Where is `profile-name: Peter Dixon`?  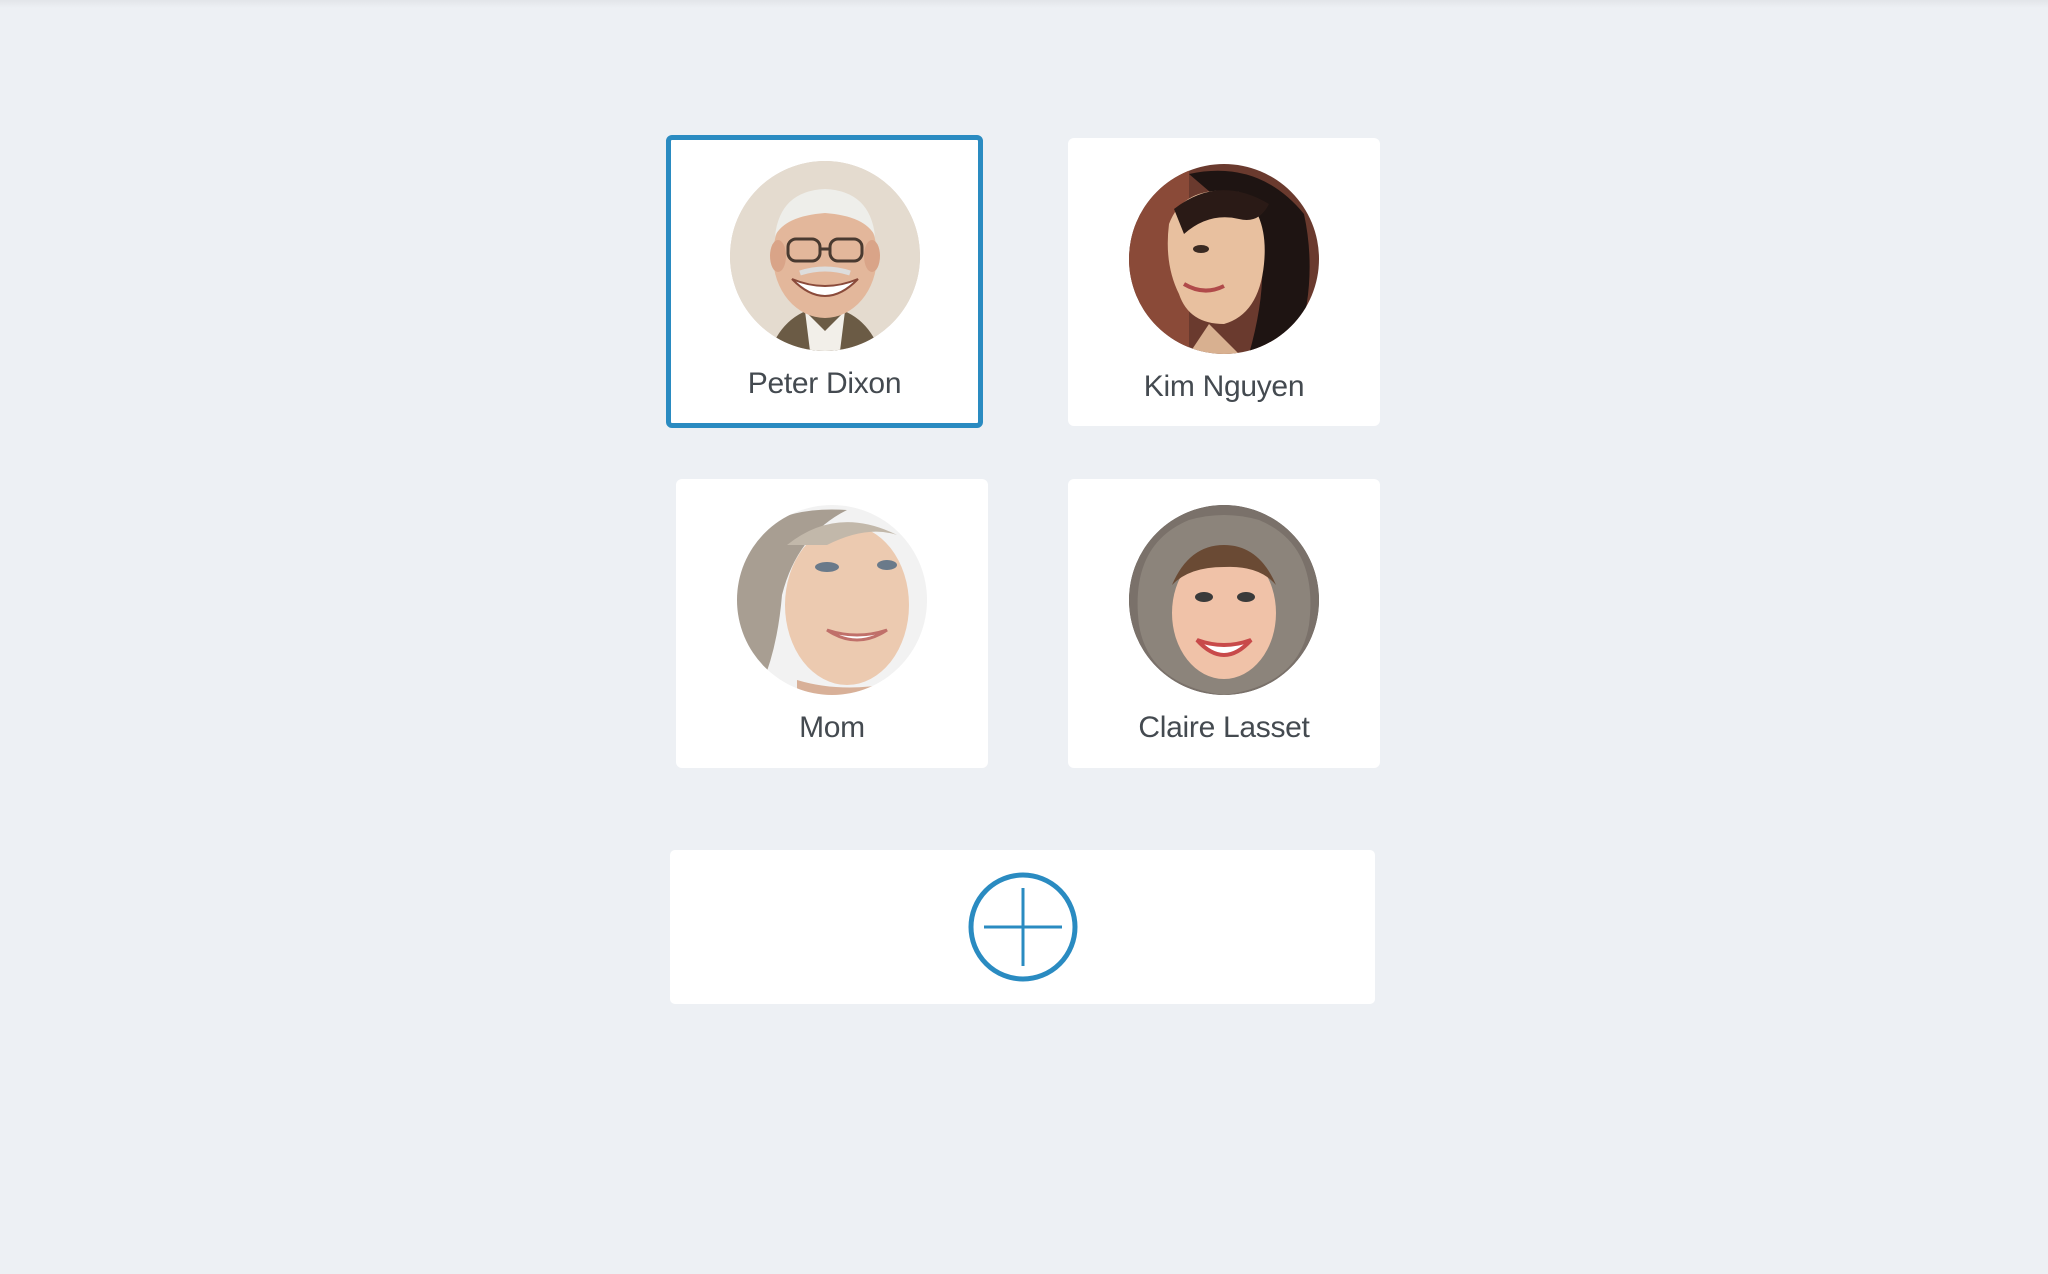
profile-name: Peter Dixon is located at coordinates (824, 383).